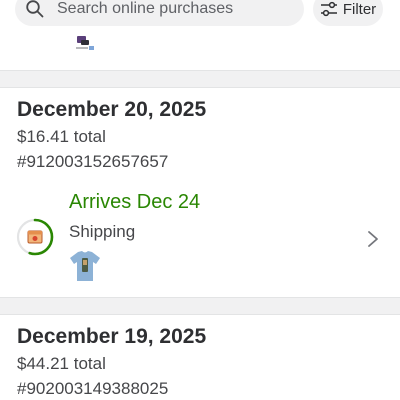 This screenshot has width=400, height=400. Describe the element at coordinates (86, 45) in the screenshot. I see `product-thumbnail` at that location.